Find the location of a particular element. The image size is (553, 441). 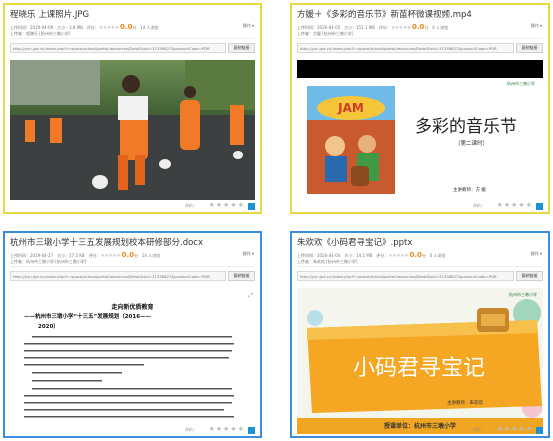

doc-heading-2: ——杭州市三墩小学“十三五”发展规划（2016—— is located at coordinates (88, 317).